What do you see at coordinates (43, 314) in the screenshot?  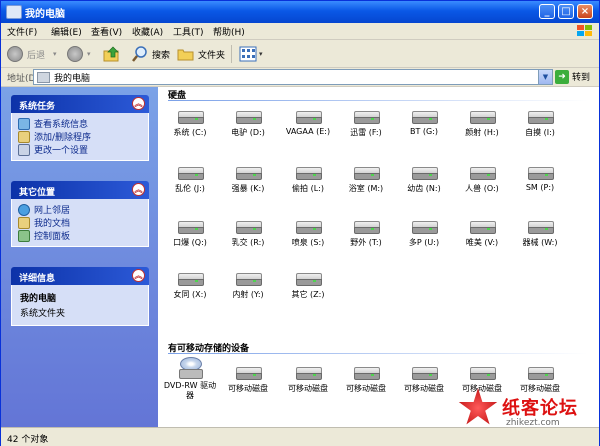 I see `details-description: 系统文件夹` at bounding box center [43, 314].